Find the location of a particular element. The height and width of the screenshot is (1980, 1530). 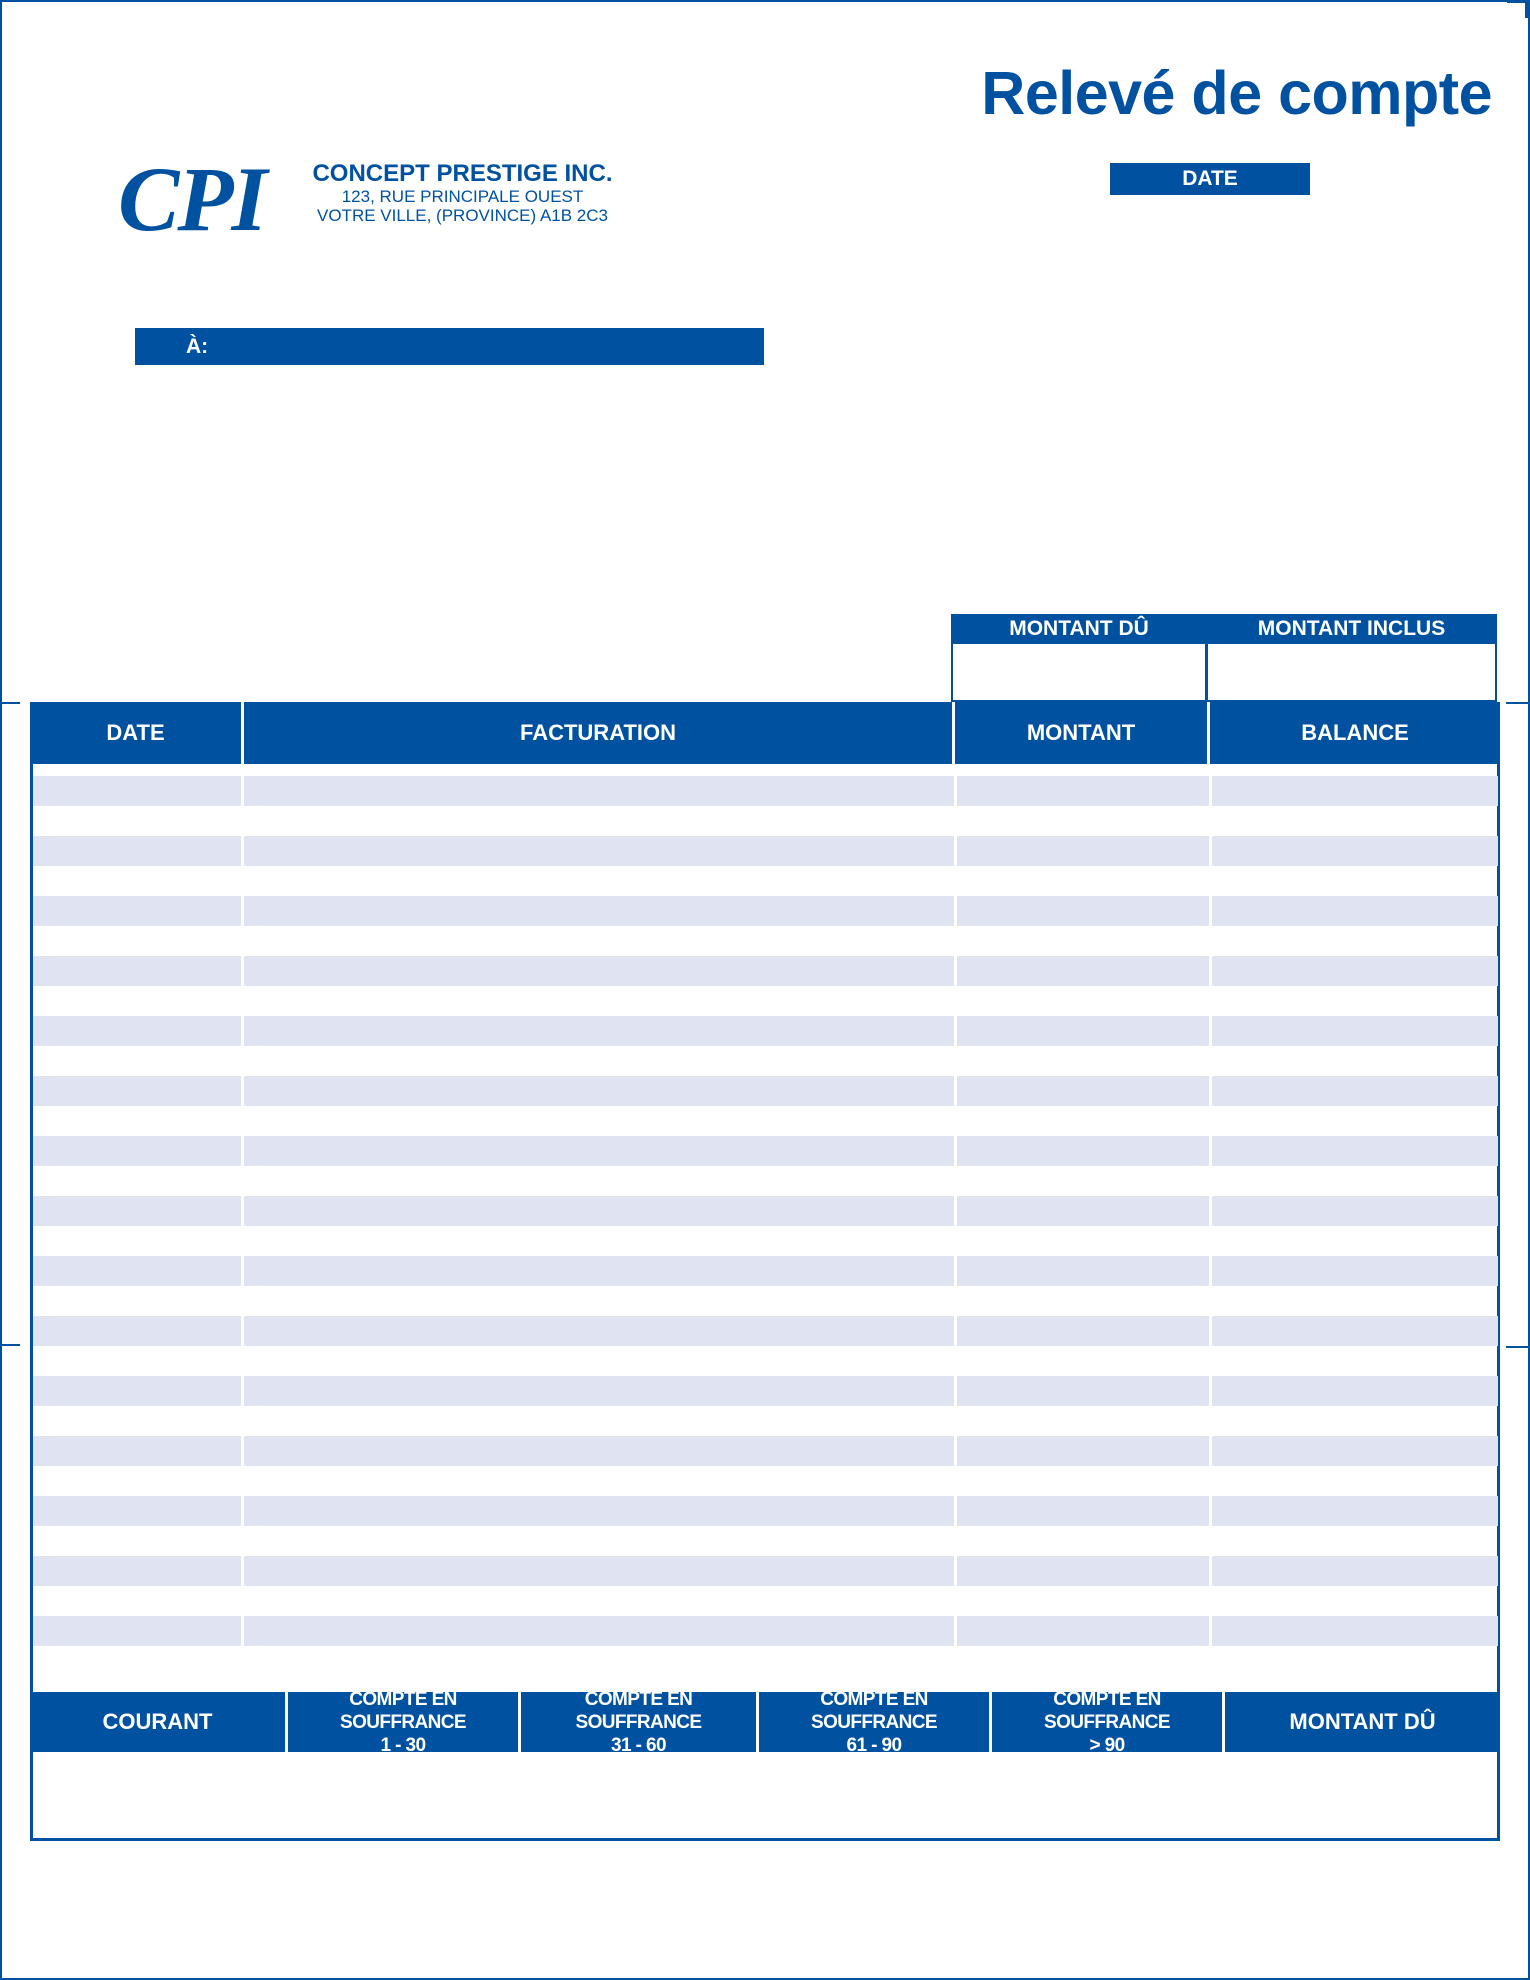

aging-current: COURANT is located at coordinates (157, 1722).